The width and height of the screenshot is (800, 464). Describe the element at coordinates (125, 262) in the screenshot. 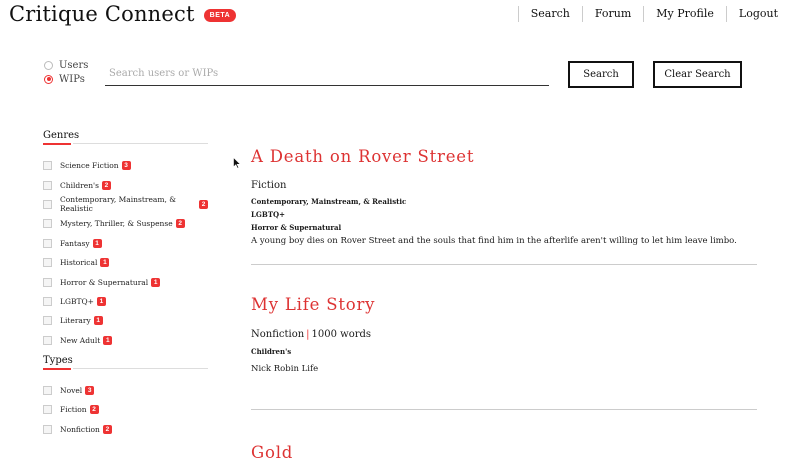

I see `genre-filter-item: Historical 1` at that location.